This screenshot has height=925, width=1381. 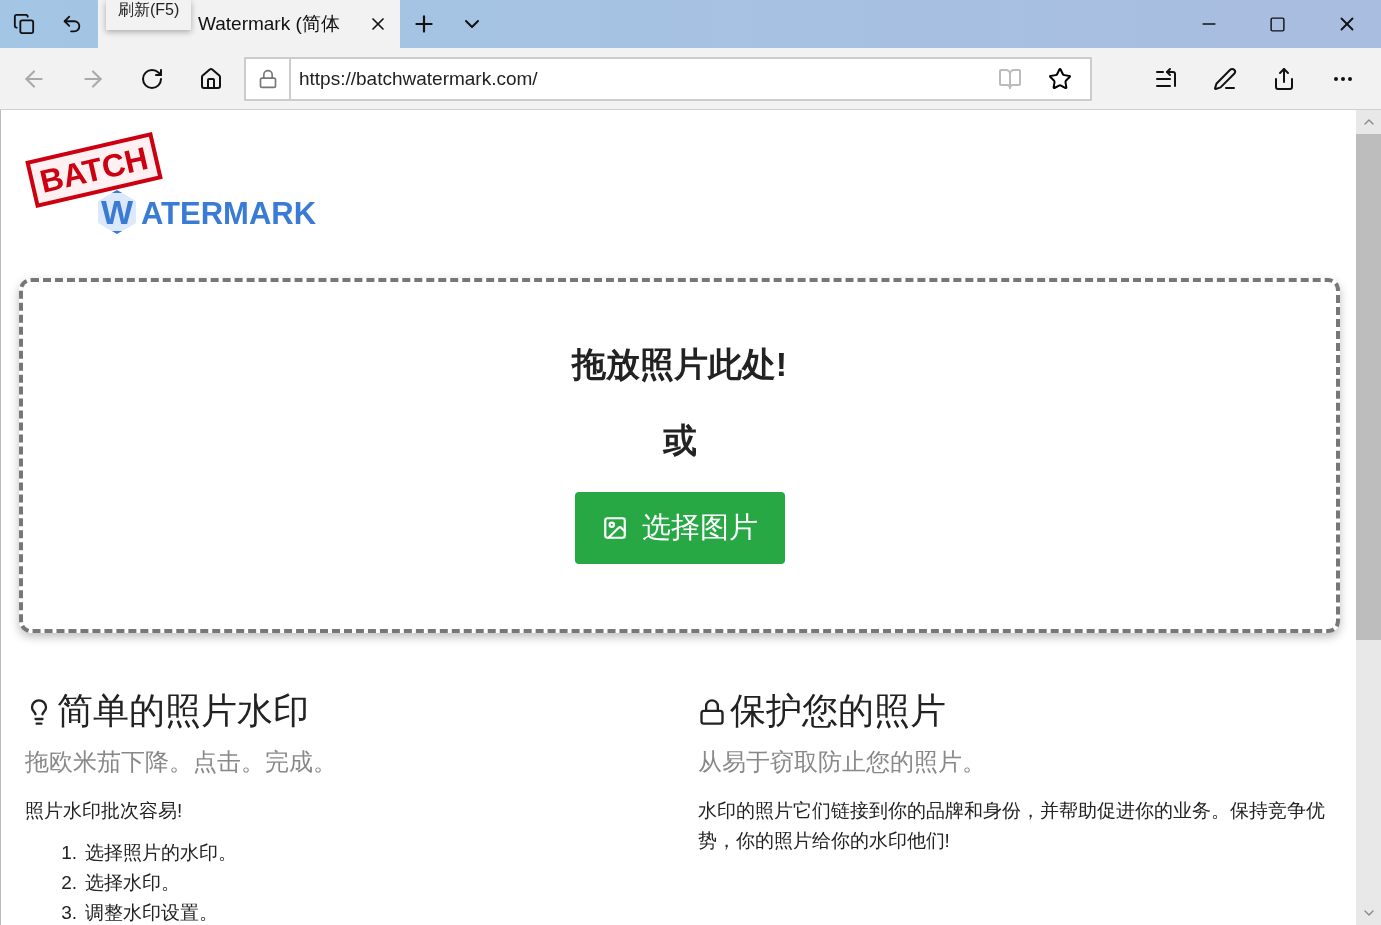 What do you see at coordinates (132, 883) in the screenshot?
I see `step-text: 选择水印。` at bounding box center [132, 883].